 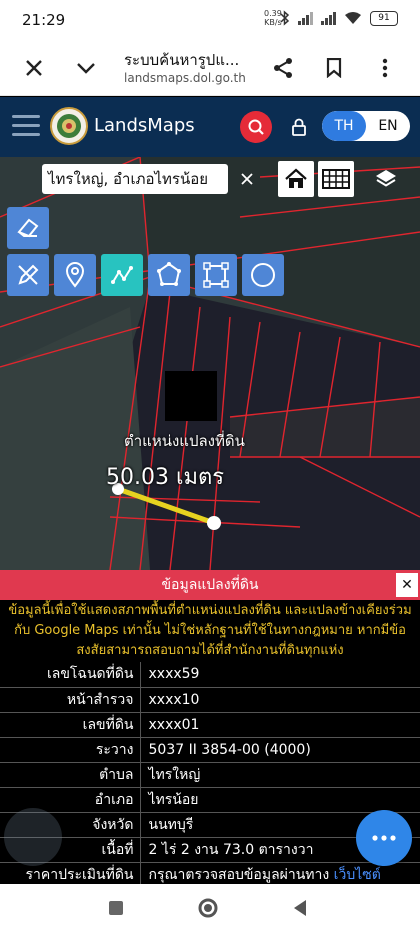 I want to click on point-tool-button, so click(x=75, y=275).